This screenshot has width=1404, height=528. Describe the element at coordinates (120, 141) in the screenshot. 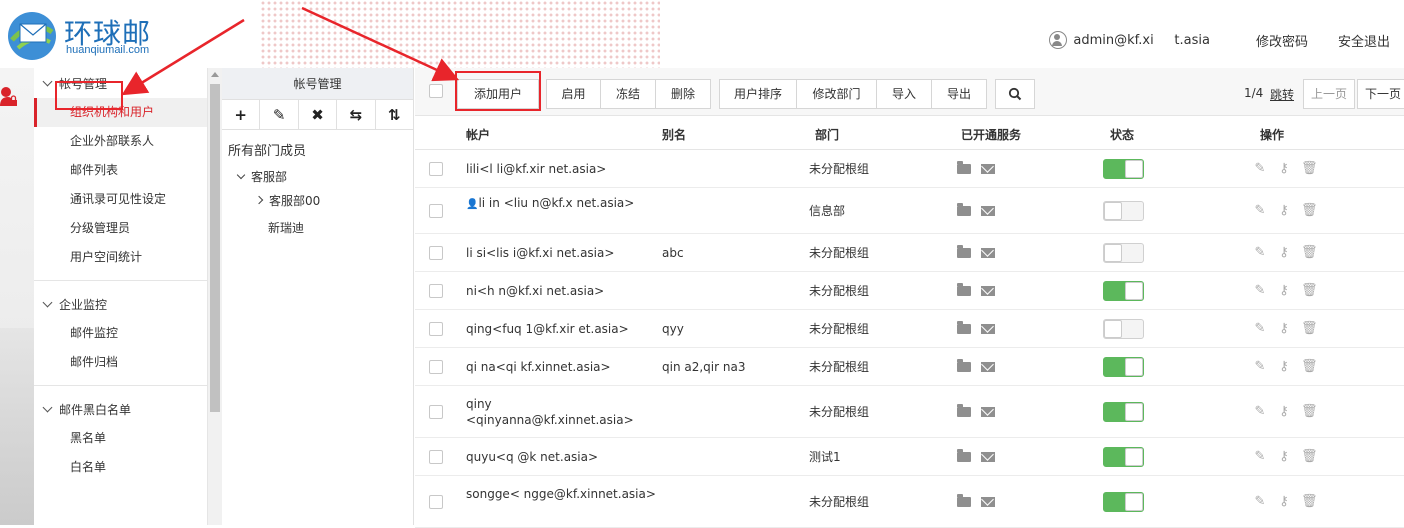

I see `menu-item-external-contacts: 企业外部联系人` at that location.